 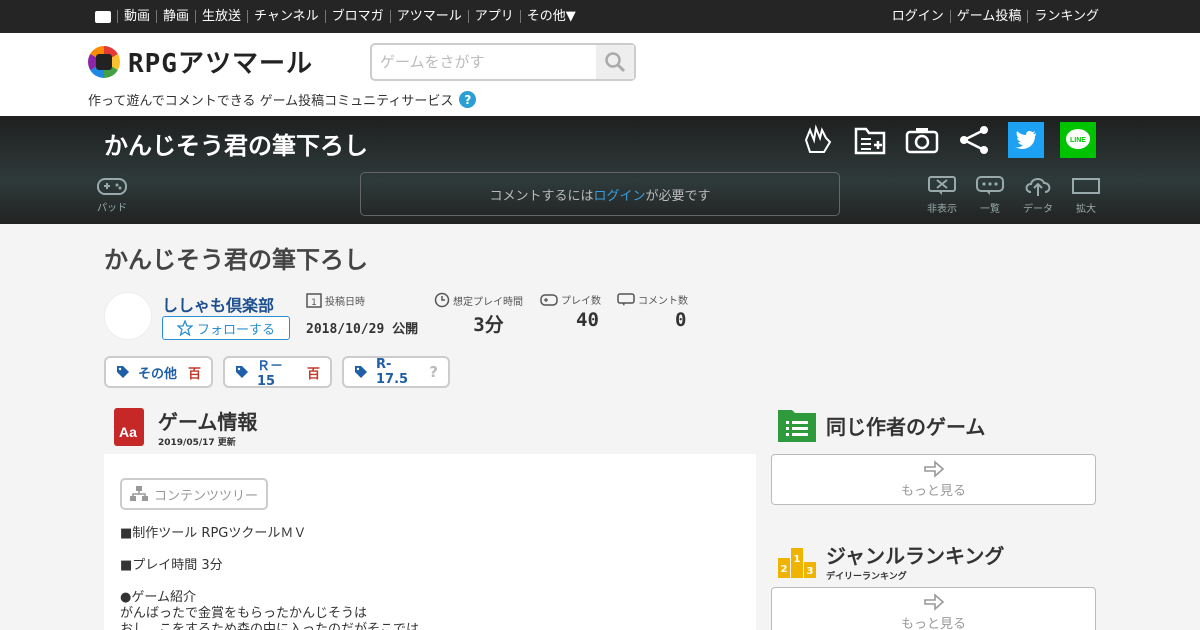 What do you see at coordinates (236, 260) in the screenshot?
I see `game-title: かんじそう君の筆下ろし` at bounding box center [236, 260].